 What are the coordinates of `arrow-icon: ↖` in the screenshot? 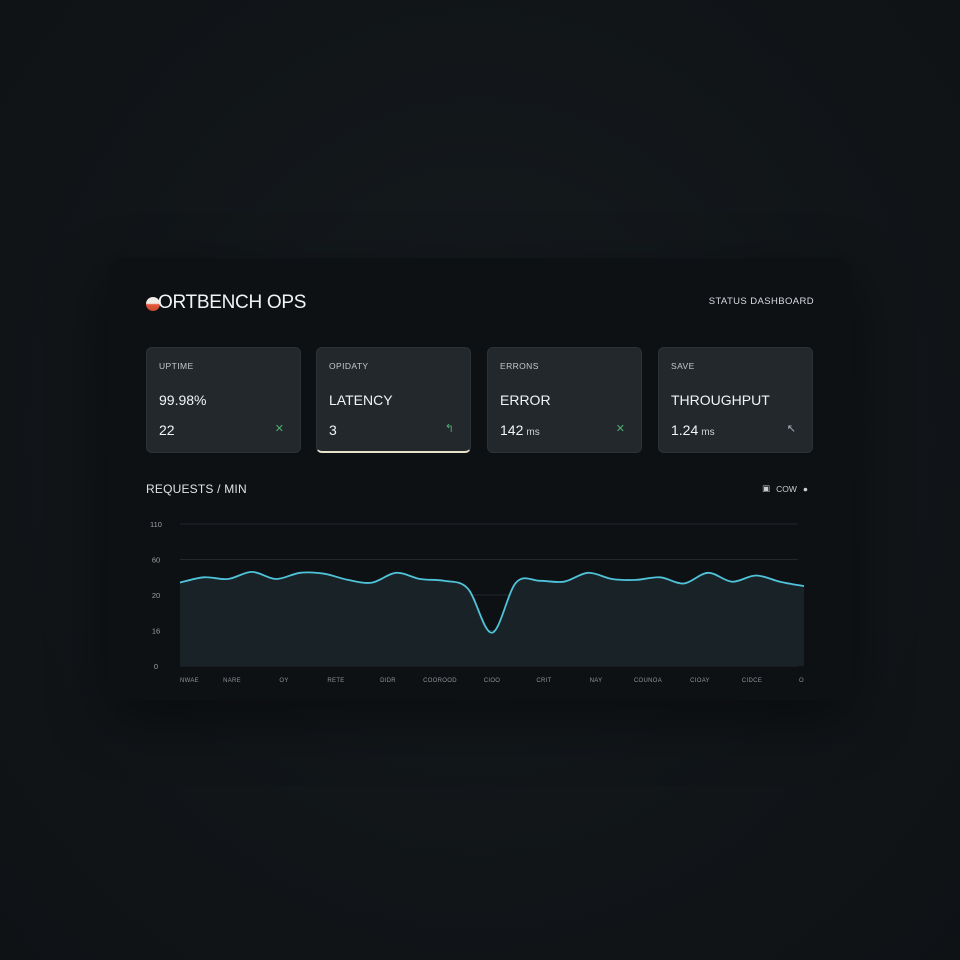 It's located at (791, 429).